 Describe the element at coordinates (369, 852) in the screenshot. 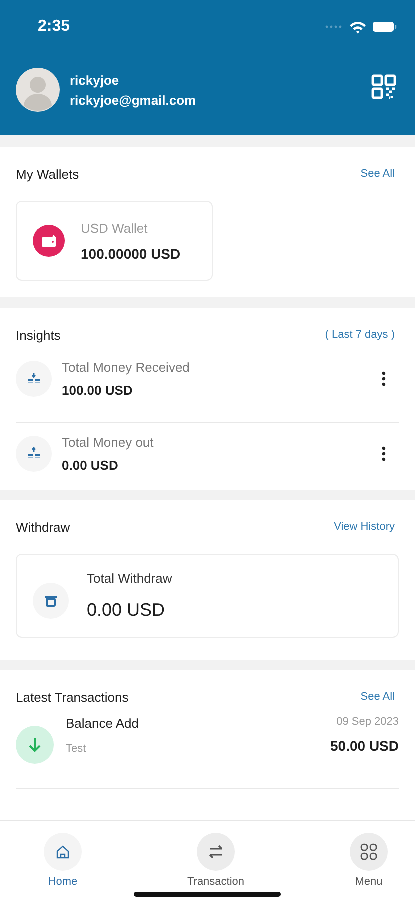

I see `grid-icon` at that location.